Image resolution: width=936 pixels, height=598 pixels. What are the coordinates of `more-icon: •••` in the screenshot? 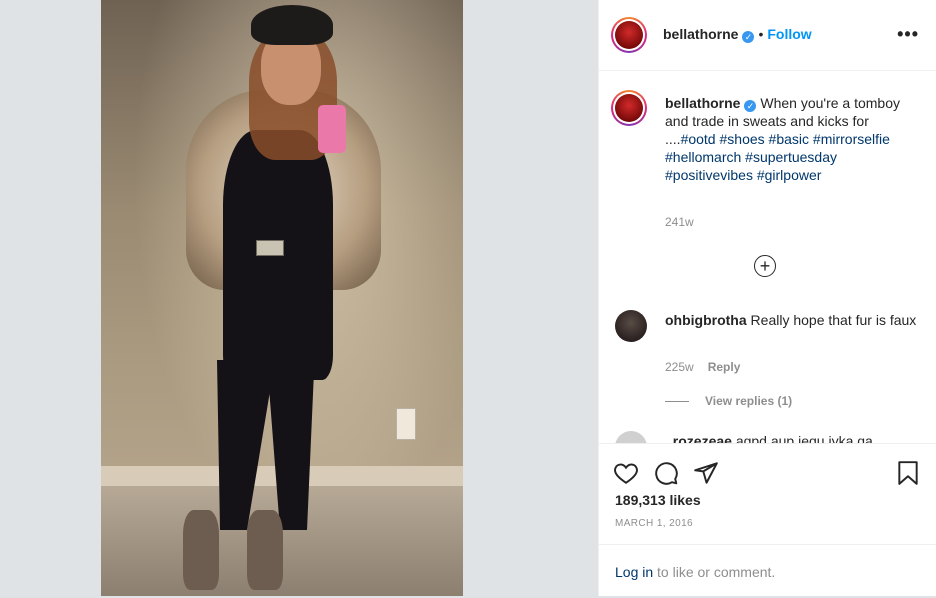 It's located at (908, 34).